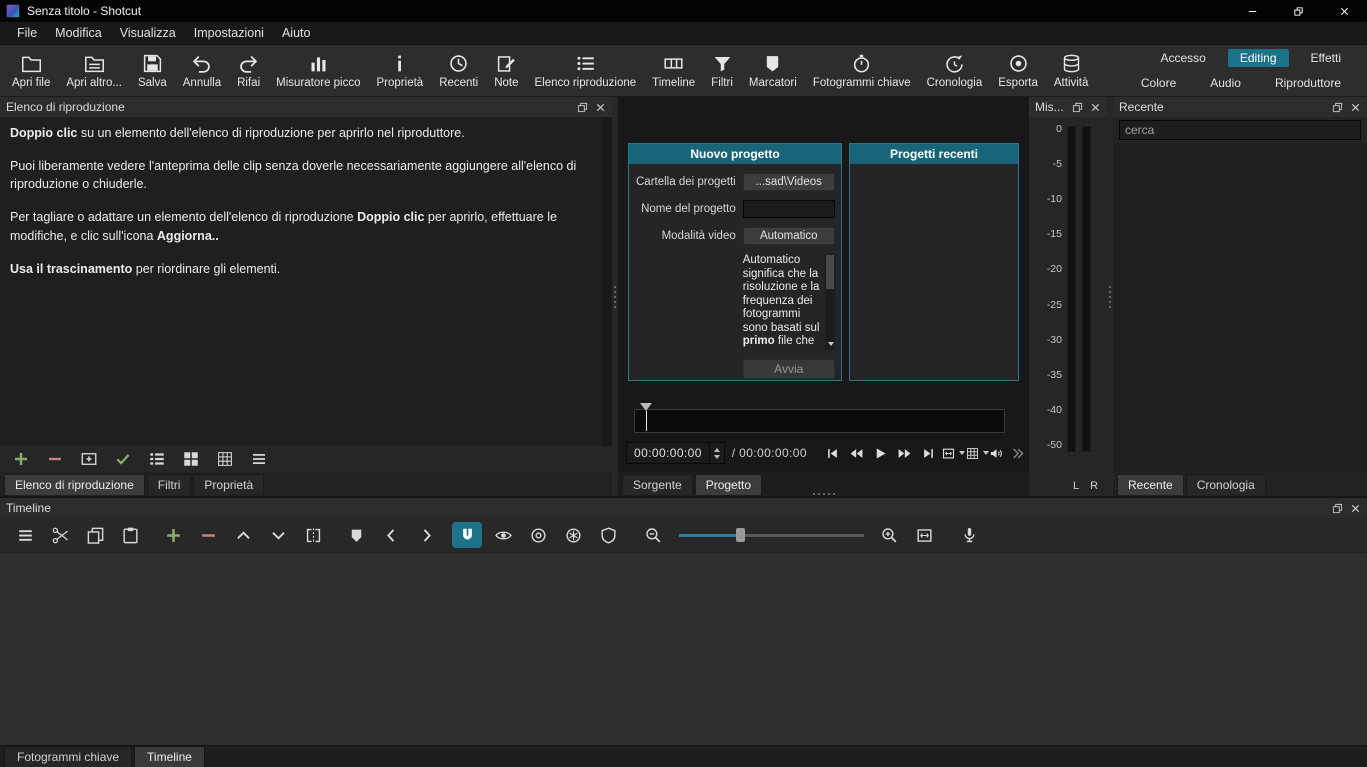 Image resolution: width=1367 pixels, height=767 pixels. What do you see at coordinates (243, 535) in the screenshot?
I see `lift-button` at bounding box center [243, 535].